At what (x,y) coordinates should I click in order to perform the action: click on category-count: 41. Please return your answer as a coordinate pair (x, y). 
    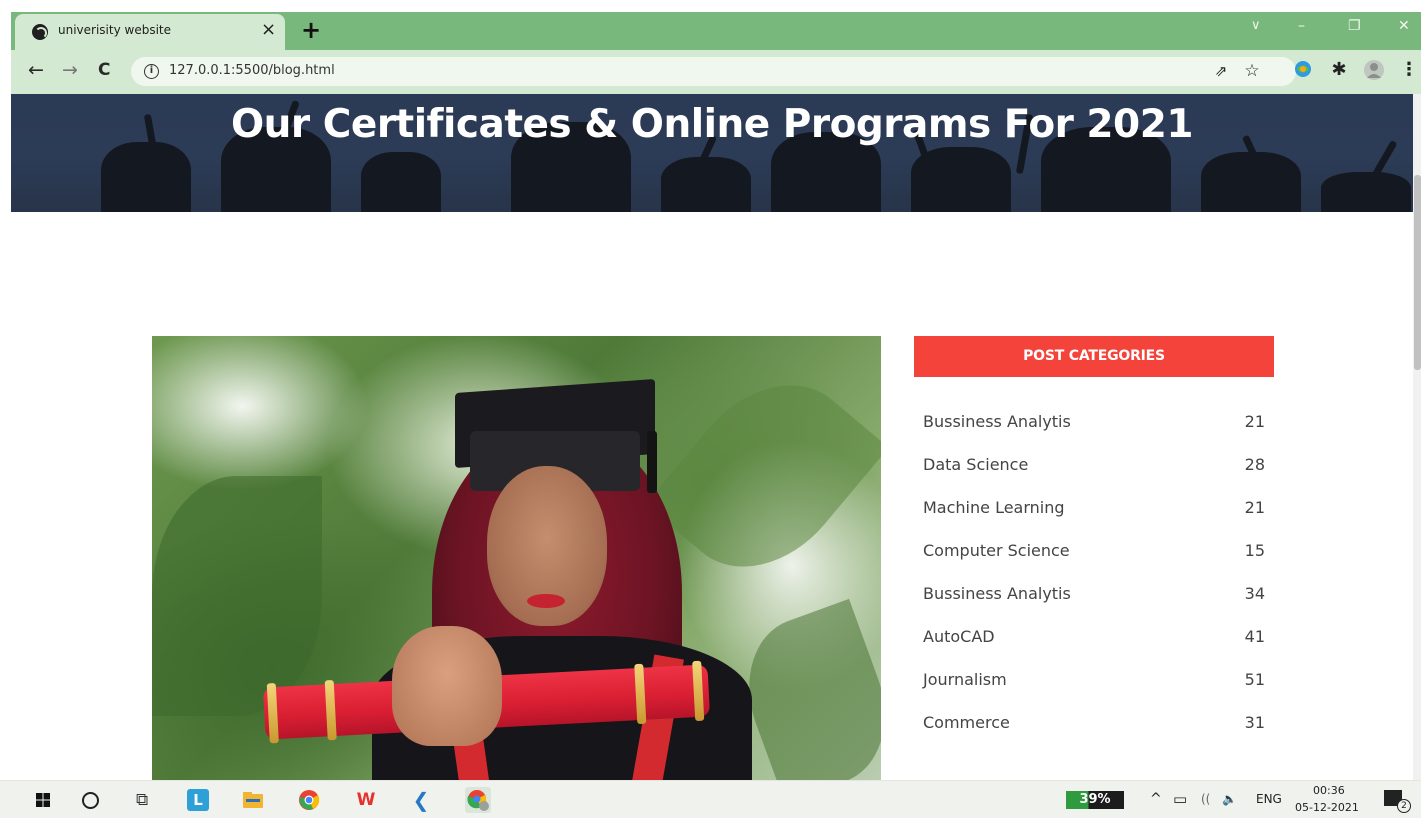
    Looking at the image, I should click on (1254, 636).